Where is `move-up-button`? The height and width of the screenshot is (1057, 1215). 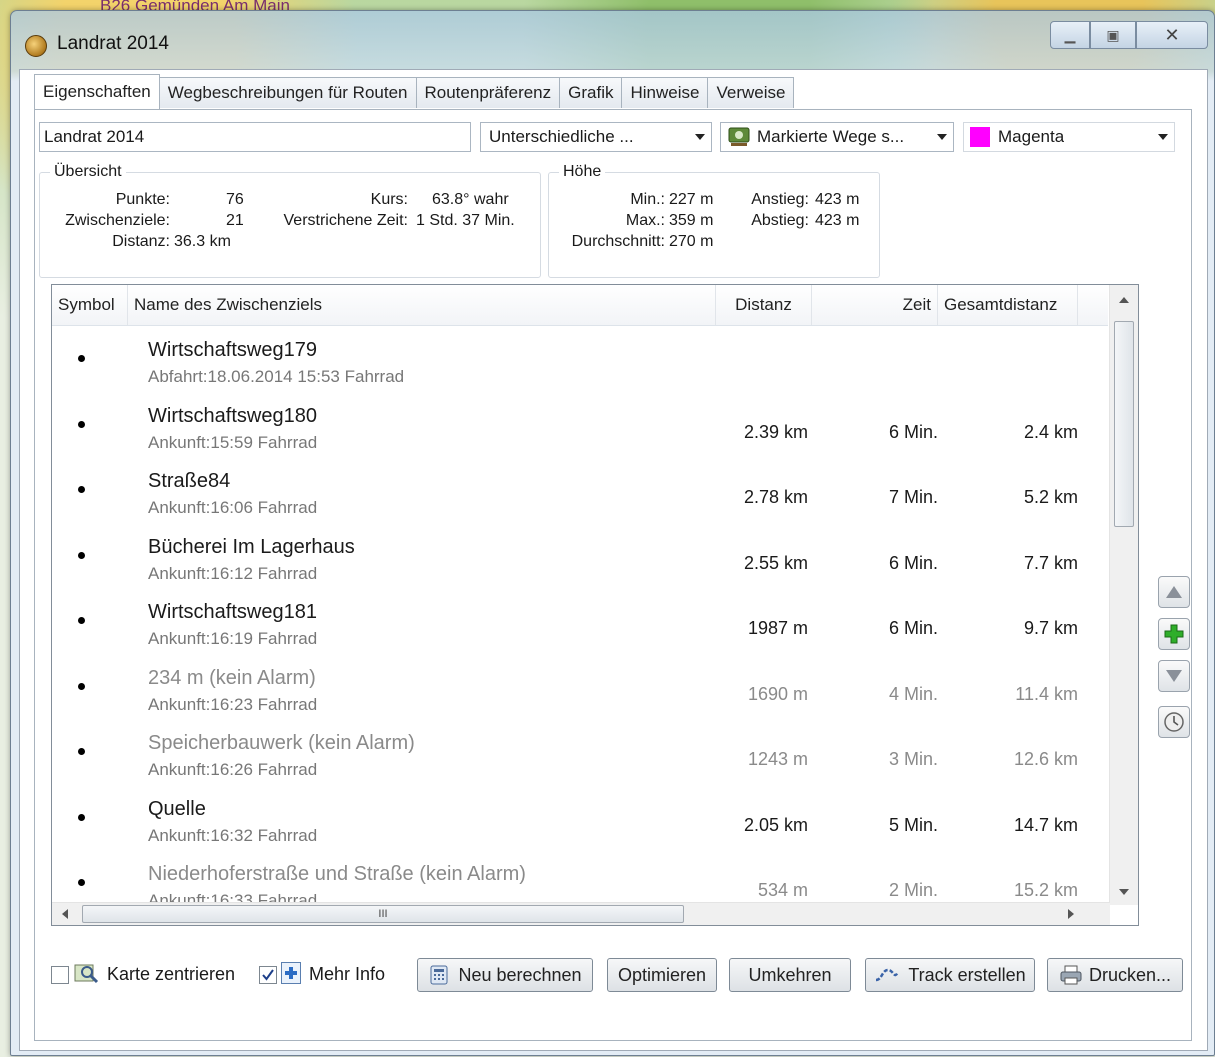
move-up-button is located at coordinates (1174, 592).